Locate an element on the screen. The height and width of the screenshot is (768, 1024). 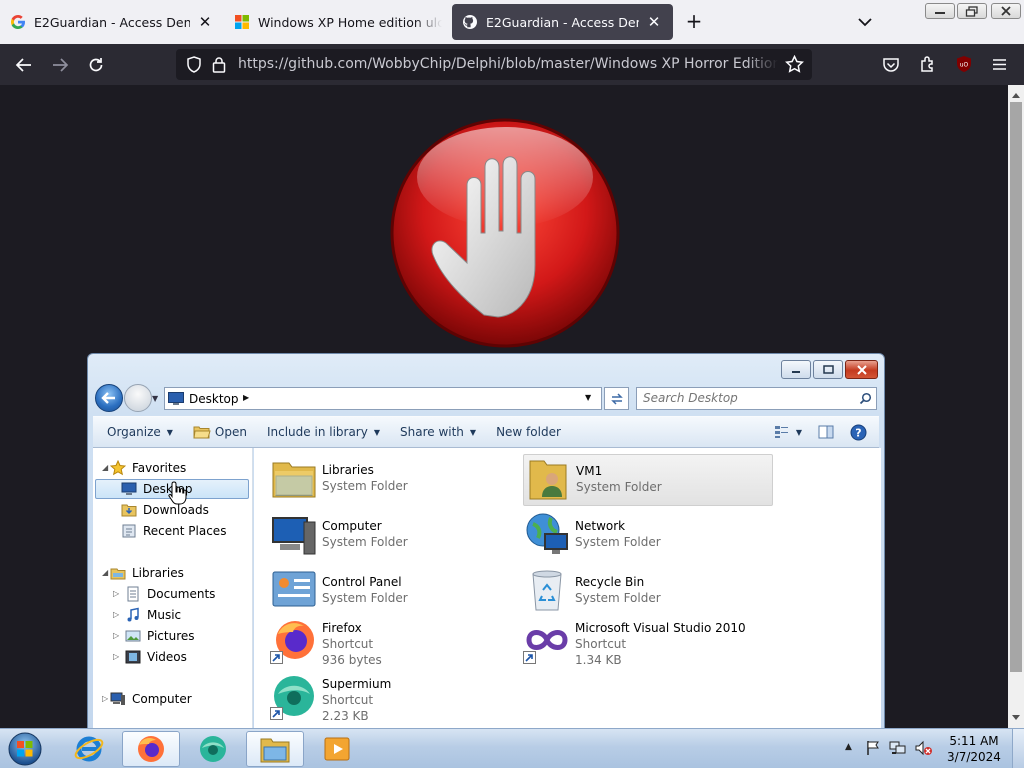
explorer-close-button is located at coordinates (861, 369).